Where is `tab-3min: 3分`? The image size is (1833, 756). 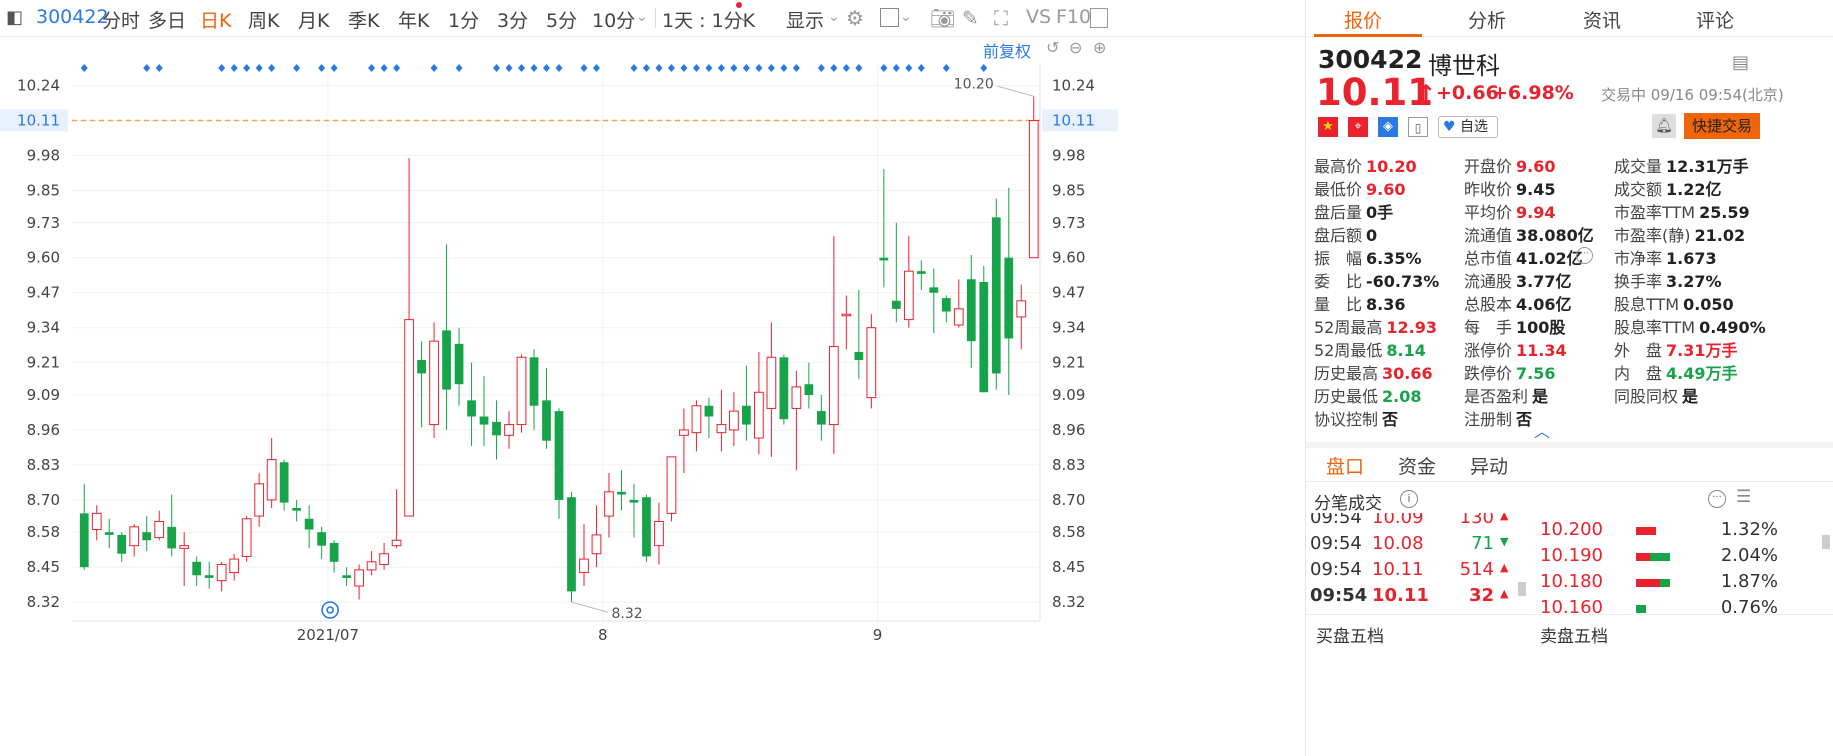
tab-3min: 3分 is located at coordinates (512, 19).